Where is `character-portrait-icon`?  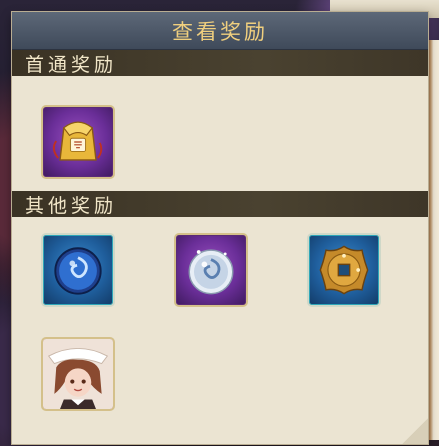 character-portrait-icon is located at coordinates (78, 374).